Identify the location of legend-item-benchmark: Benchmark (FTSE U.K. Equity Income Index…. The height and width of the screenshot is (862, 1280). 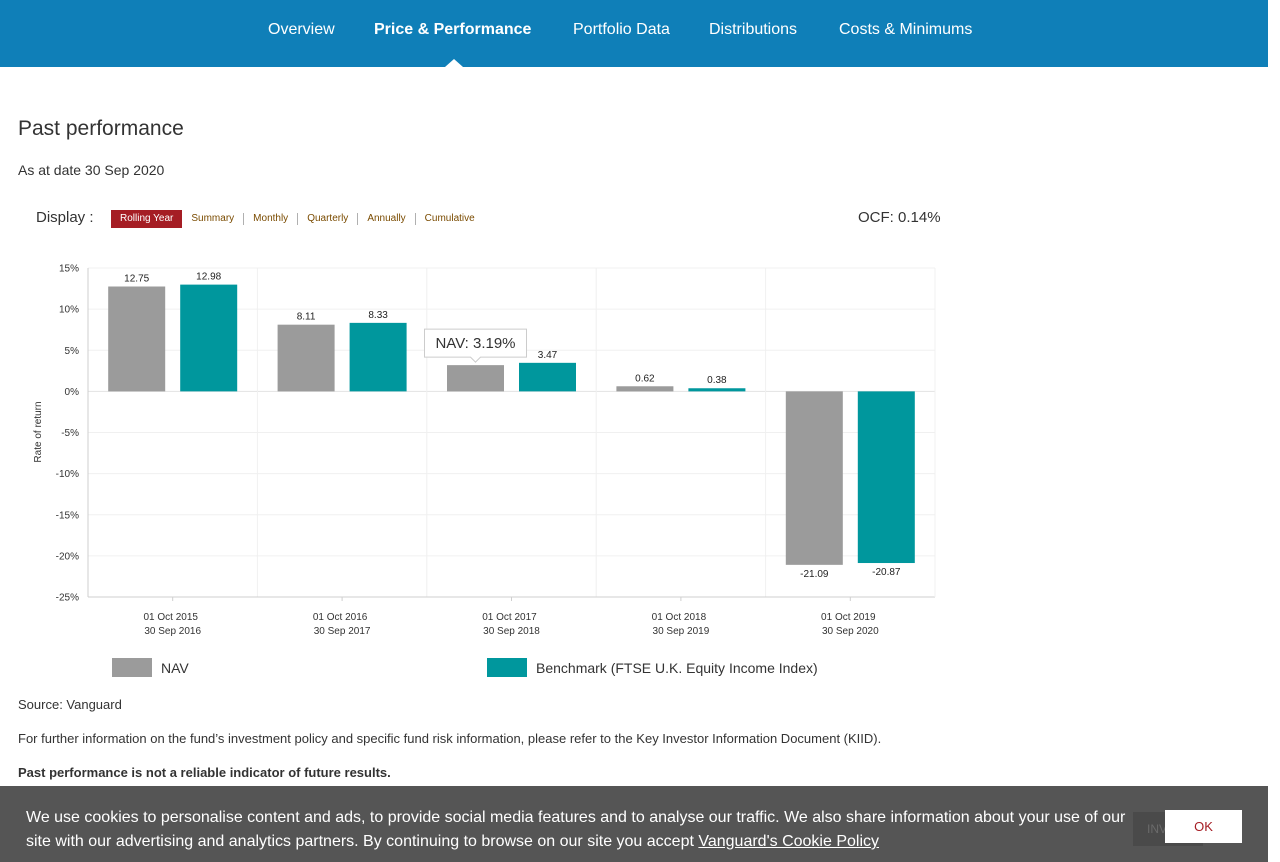
(652, 667).